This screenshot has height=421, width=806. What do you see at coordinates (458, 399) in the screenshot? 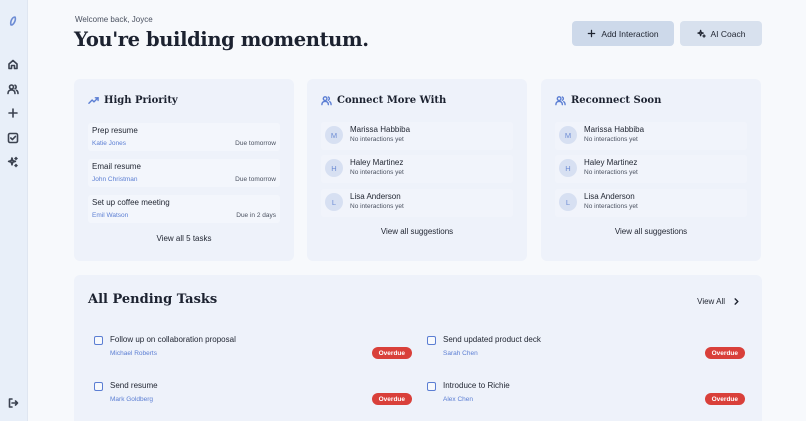
I see `task-person: Alex Chen` at bounding box center [458, 399].